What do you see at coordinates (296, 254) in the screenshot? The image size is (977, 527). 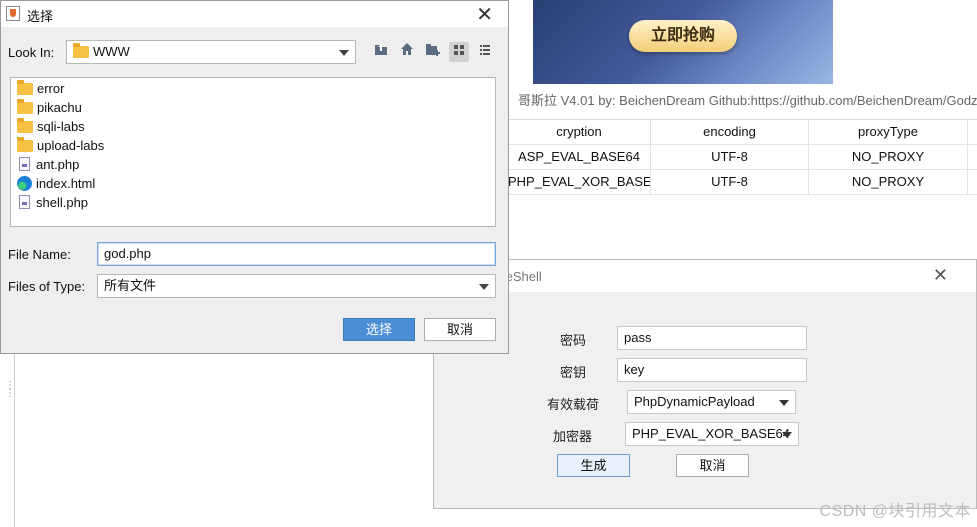 I see `file-name-input: god.php` at bounding box center [296, 254].